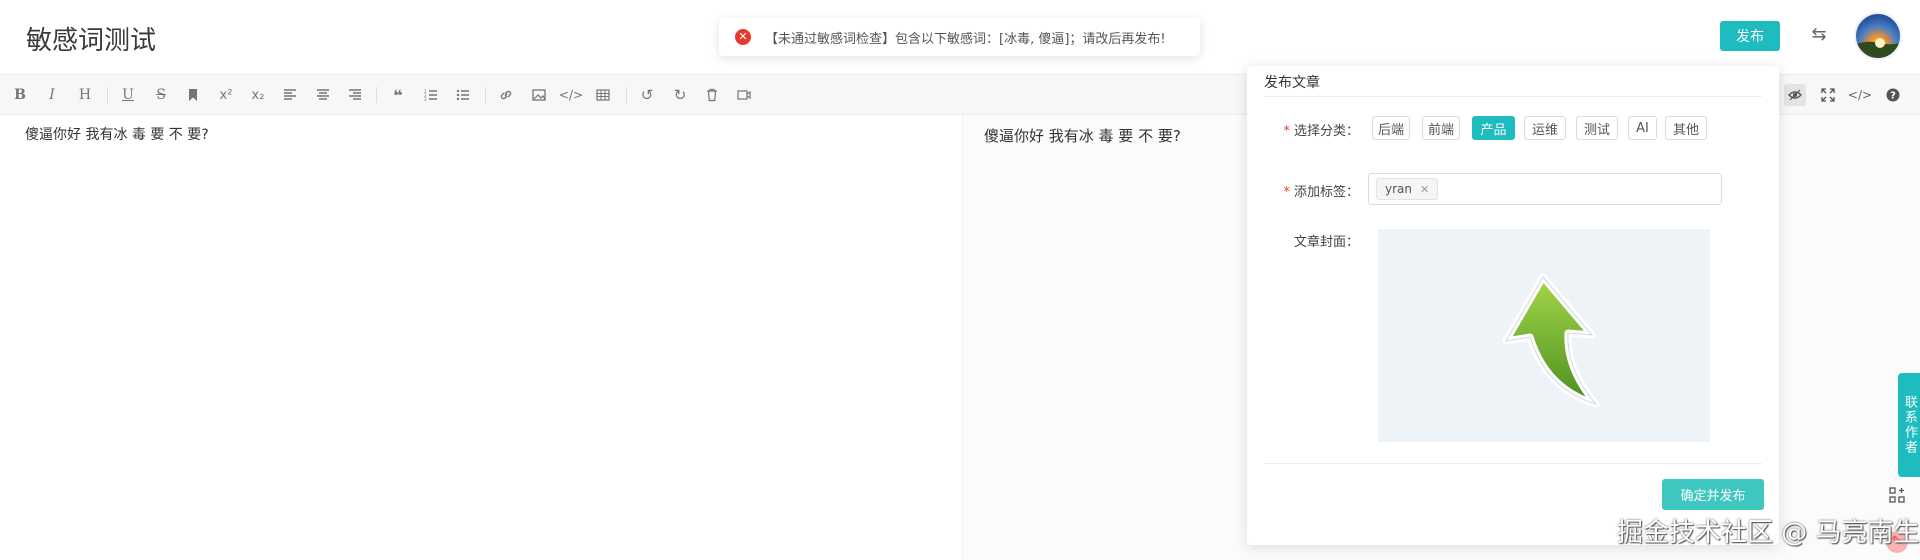 This screenshot has height=560, width=1920. I want to click on align-left-icon, so click(290, 95).